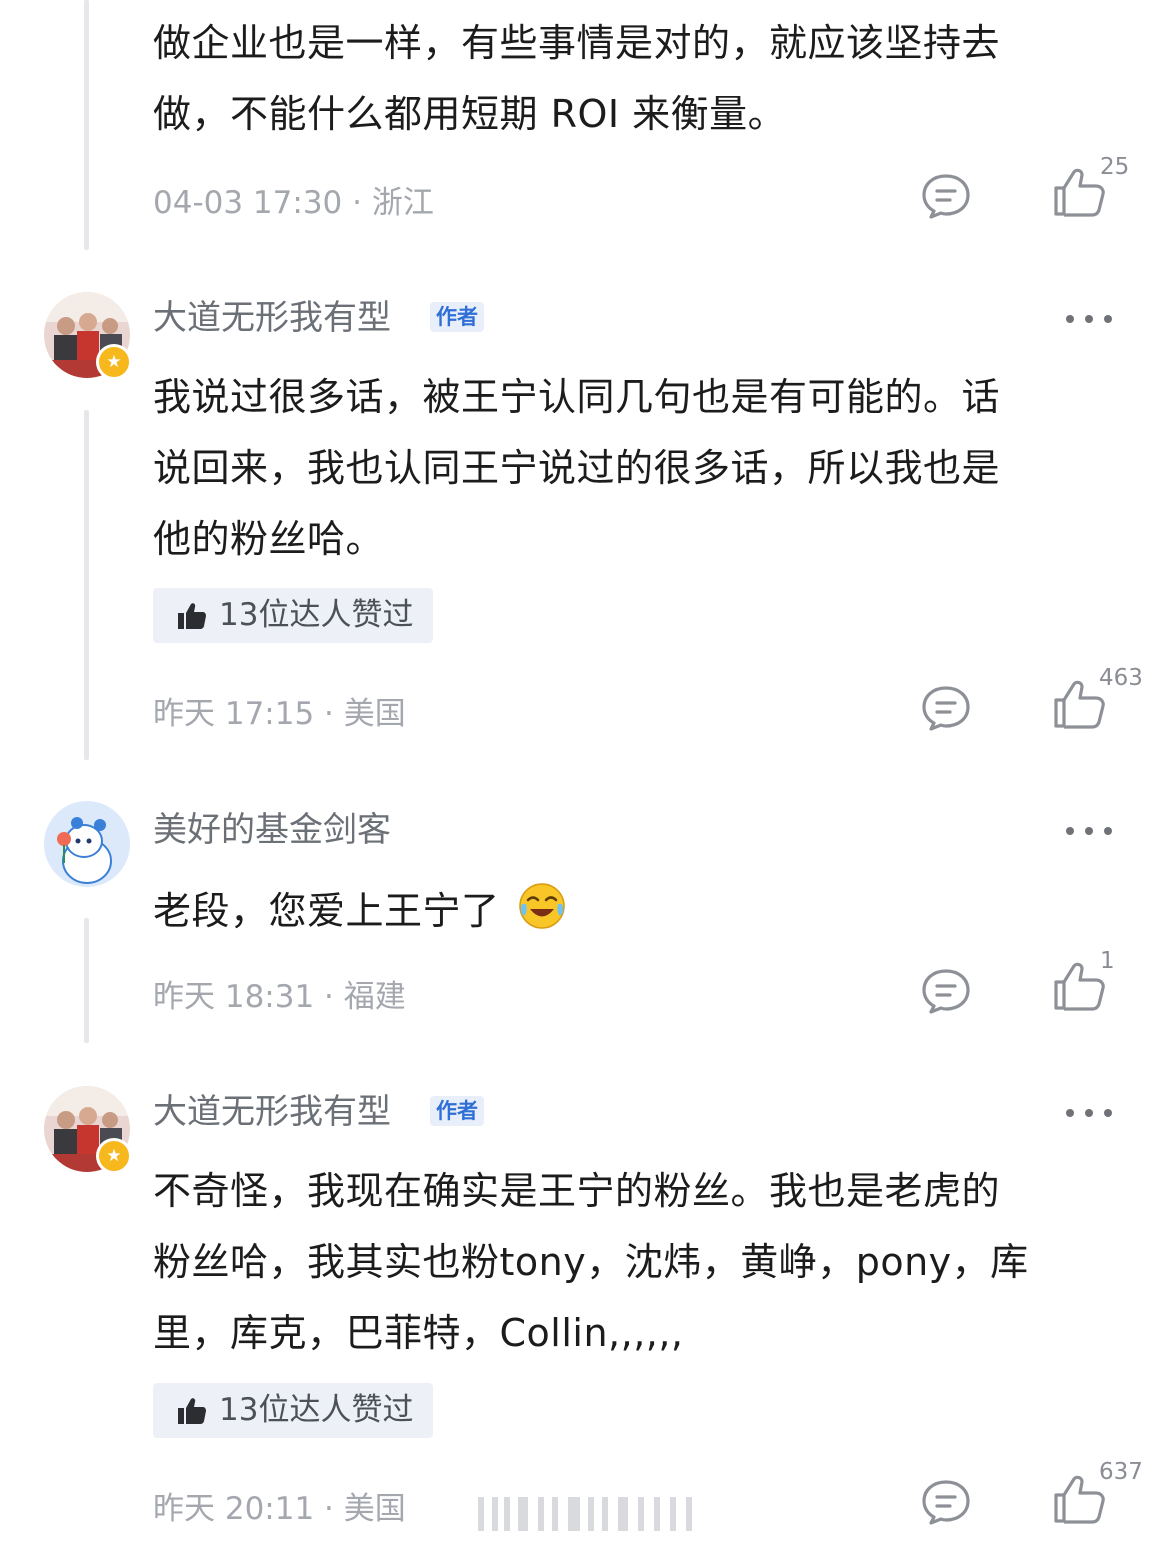 The height and width of the screenshot is (1544, 1169). I want to click on avatar, so click(87, 844).